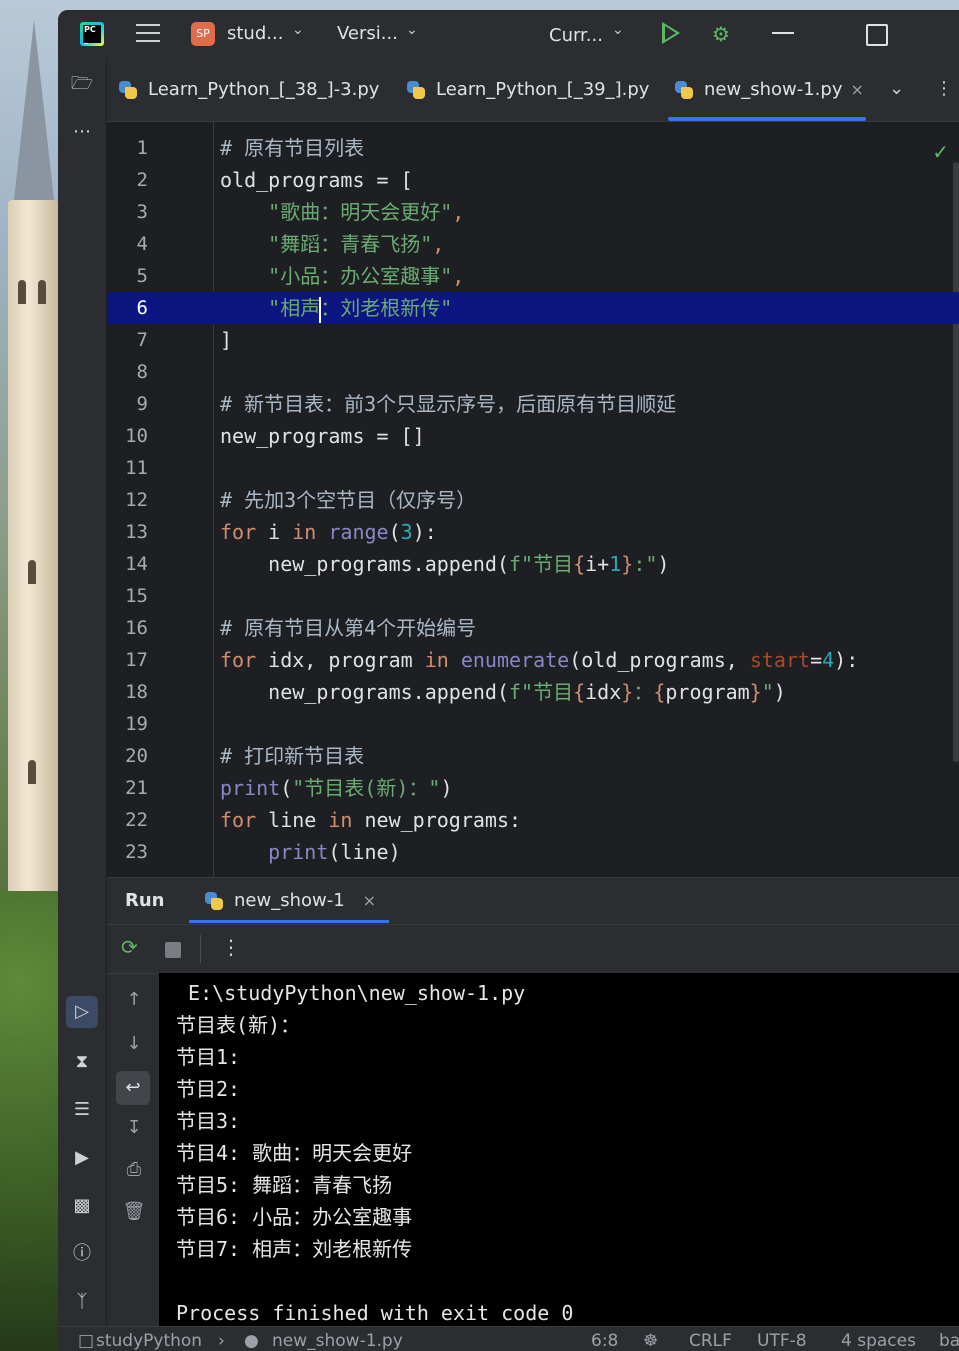  What do you see at coordinates (249, 89) in the screenshot?
I see `tab-learn-python-38: Learn_Python_[_38_]-3.py` at bounding box center [249, 89].